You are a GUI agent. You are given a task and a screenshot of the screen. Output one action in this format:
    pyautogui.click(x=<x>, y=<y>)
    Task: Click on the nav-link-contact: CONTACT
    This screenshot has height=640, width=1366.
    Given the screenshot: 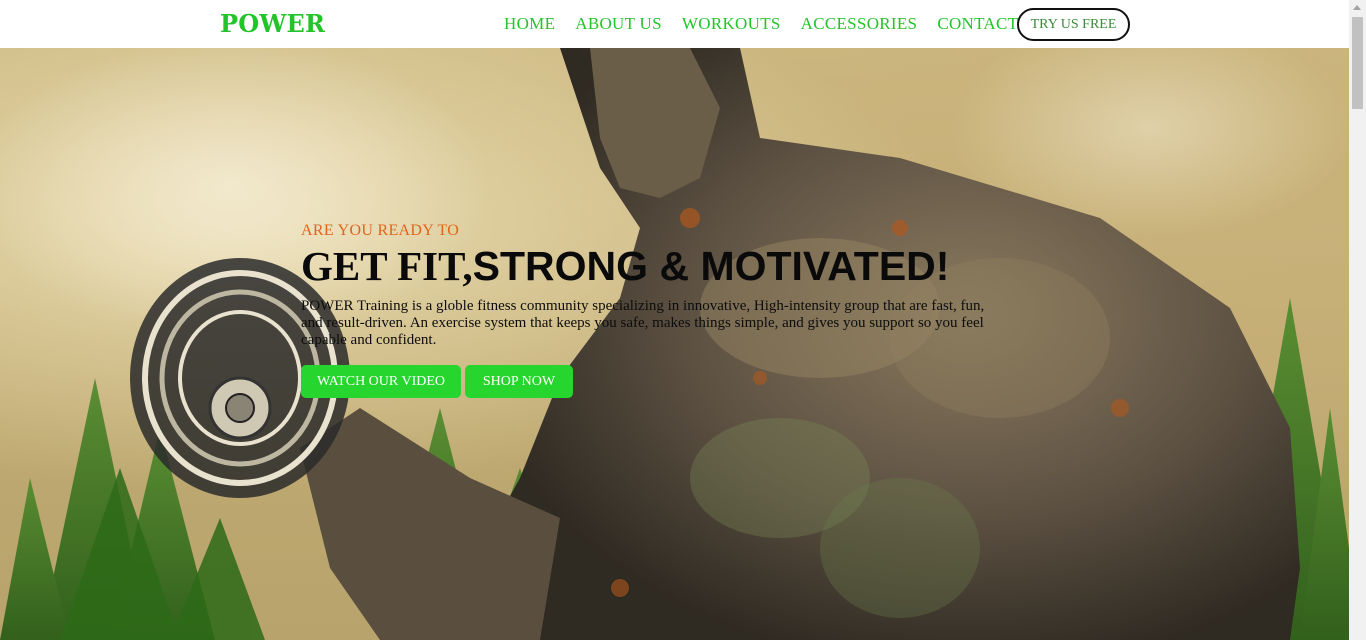 What is the action you would take?
    pyautogui.click(x=977, y=24)
    